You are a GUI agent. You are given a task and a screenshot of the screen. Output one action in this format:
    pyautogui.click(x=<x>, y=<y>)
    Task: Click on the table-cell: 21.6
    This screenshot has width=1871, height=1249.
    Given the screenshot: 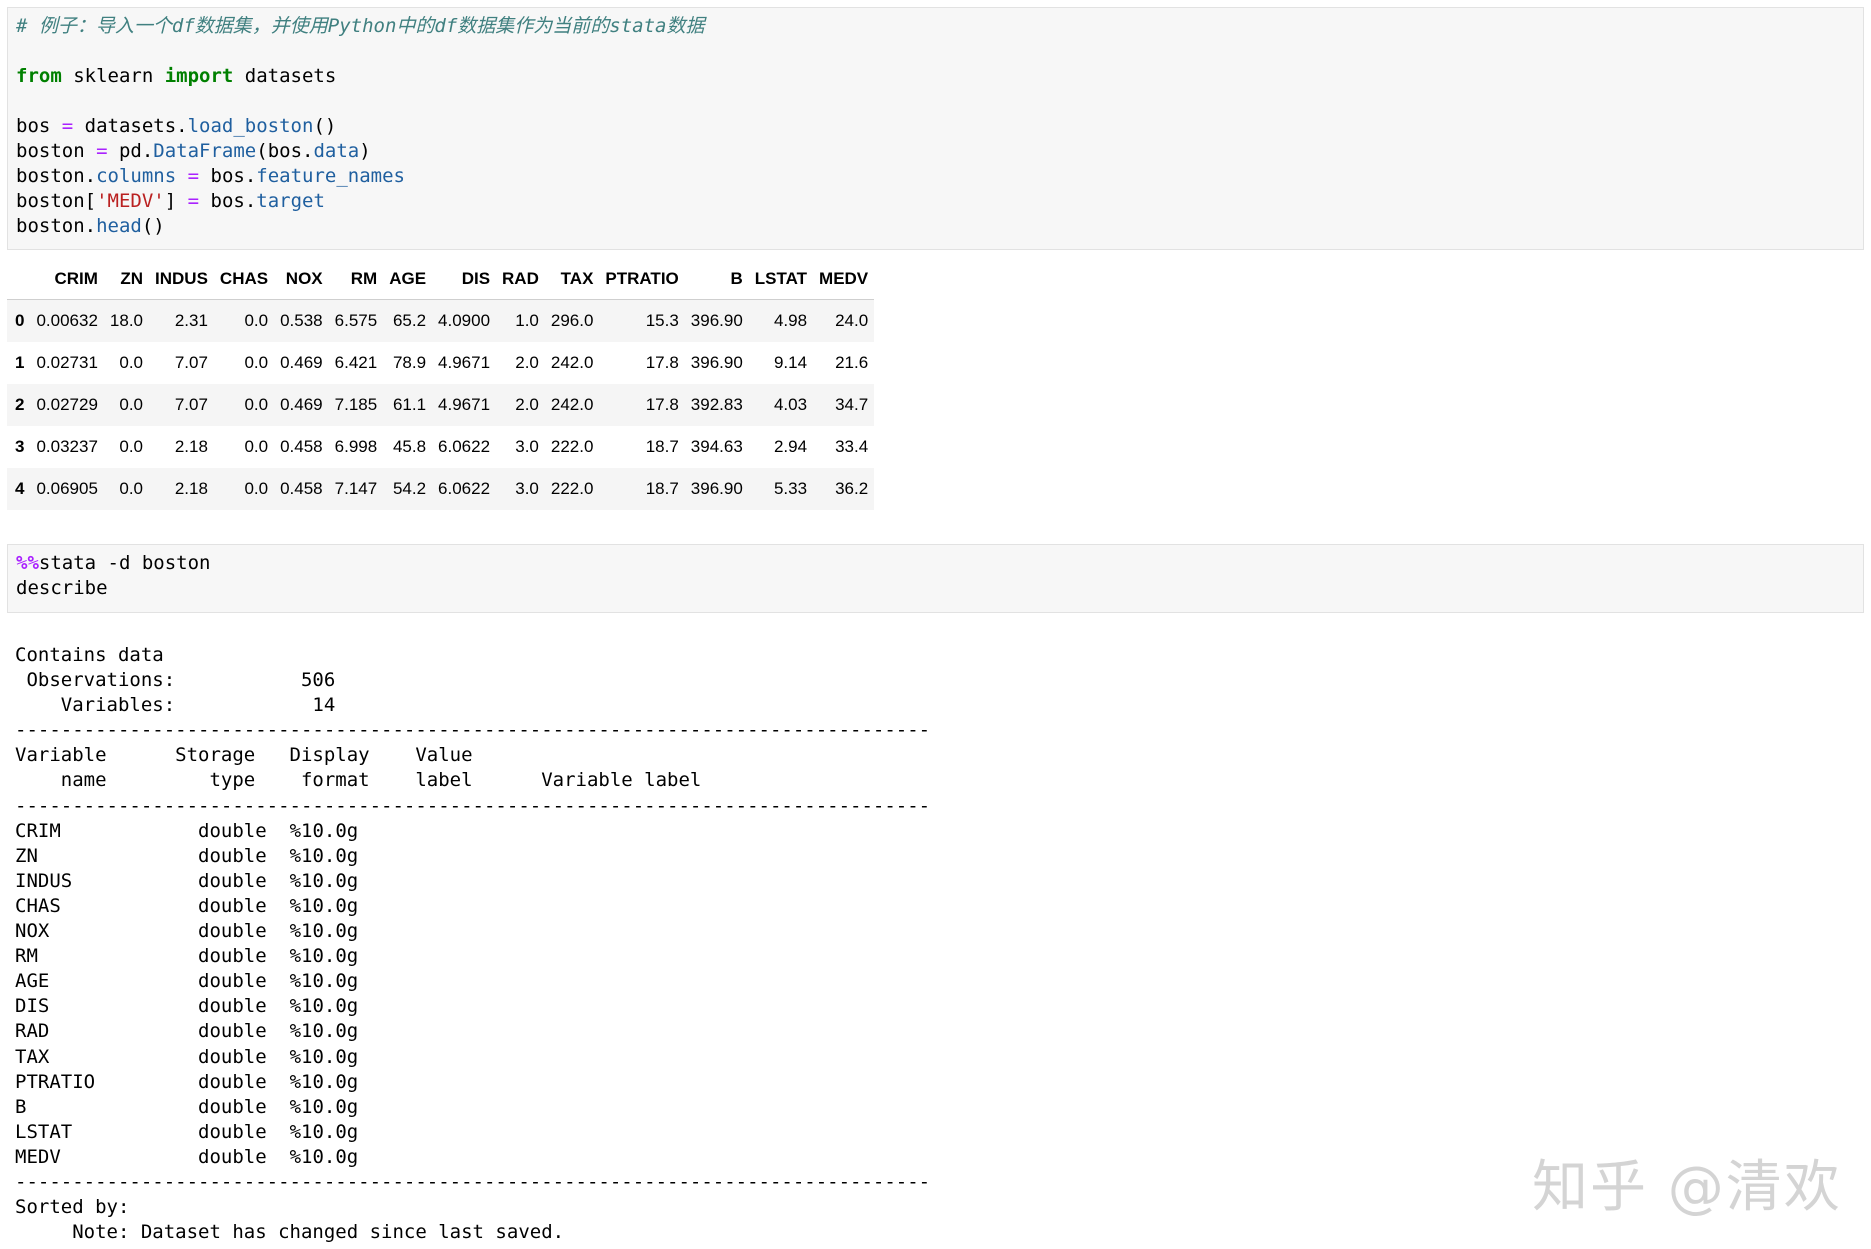 What is the action you would take?
    pyautogui.click(x=843, y=363)
    